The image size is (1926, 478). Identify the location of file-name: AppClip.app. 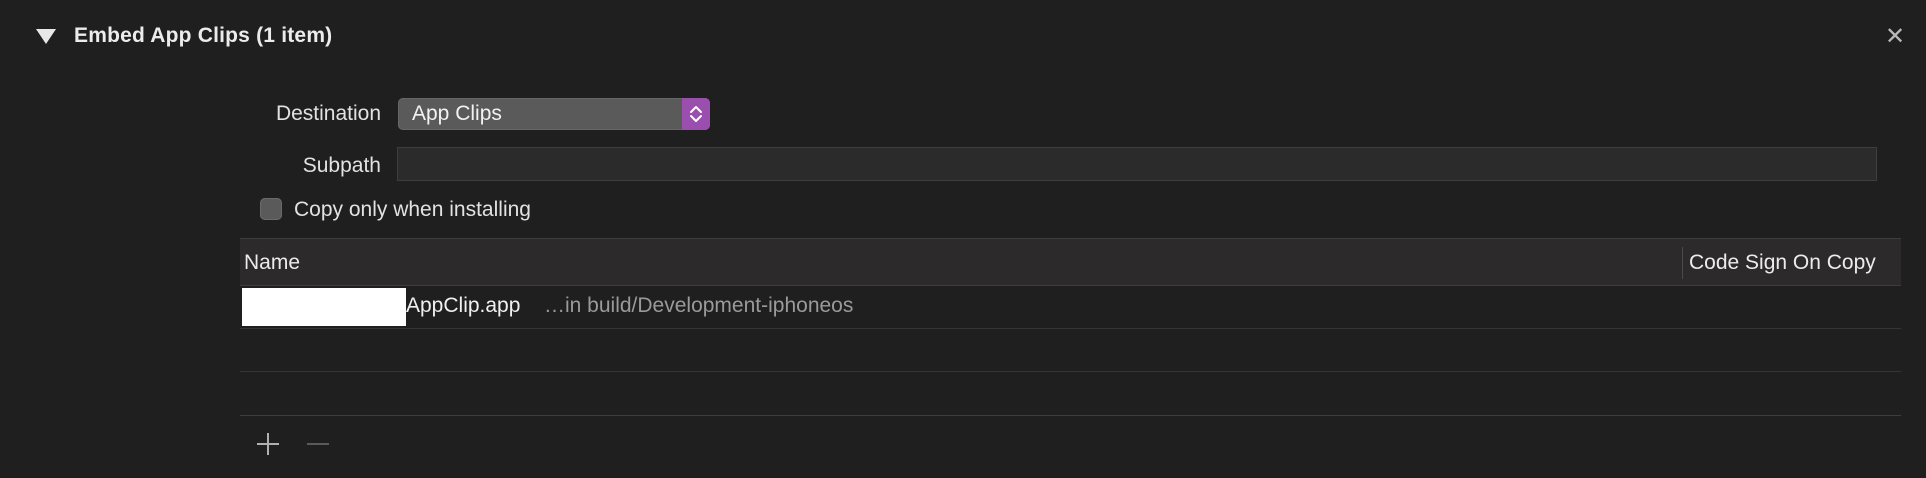
(463, 305).